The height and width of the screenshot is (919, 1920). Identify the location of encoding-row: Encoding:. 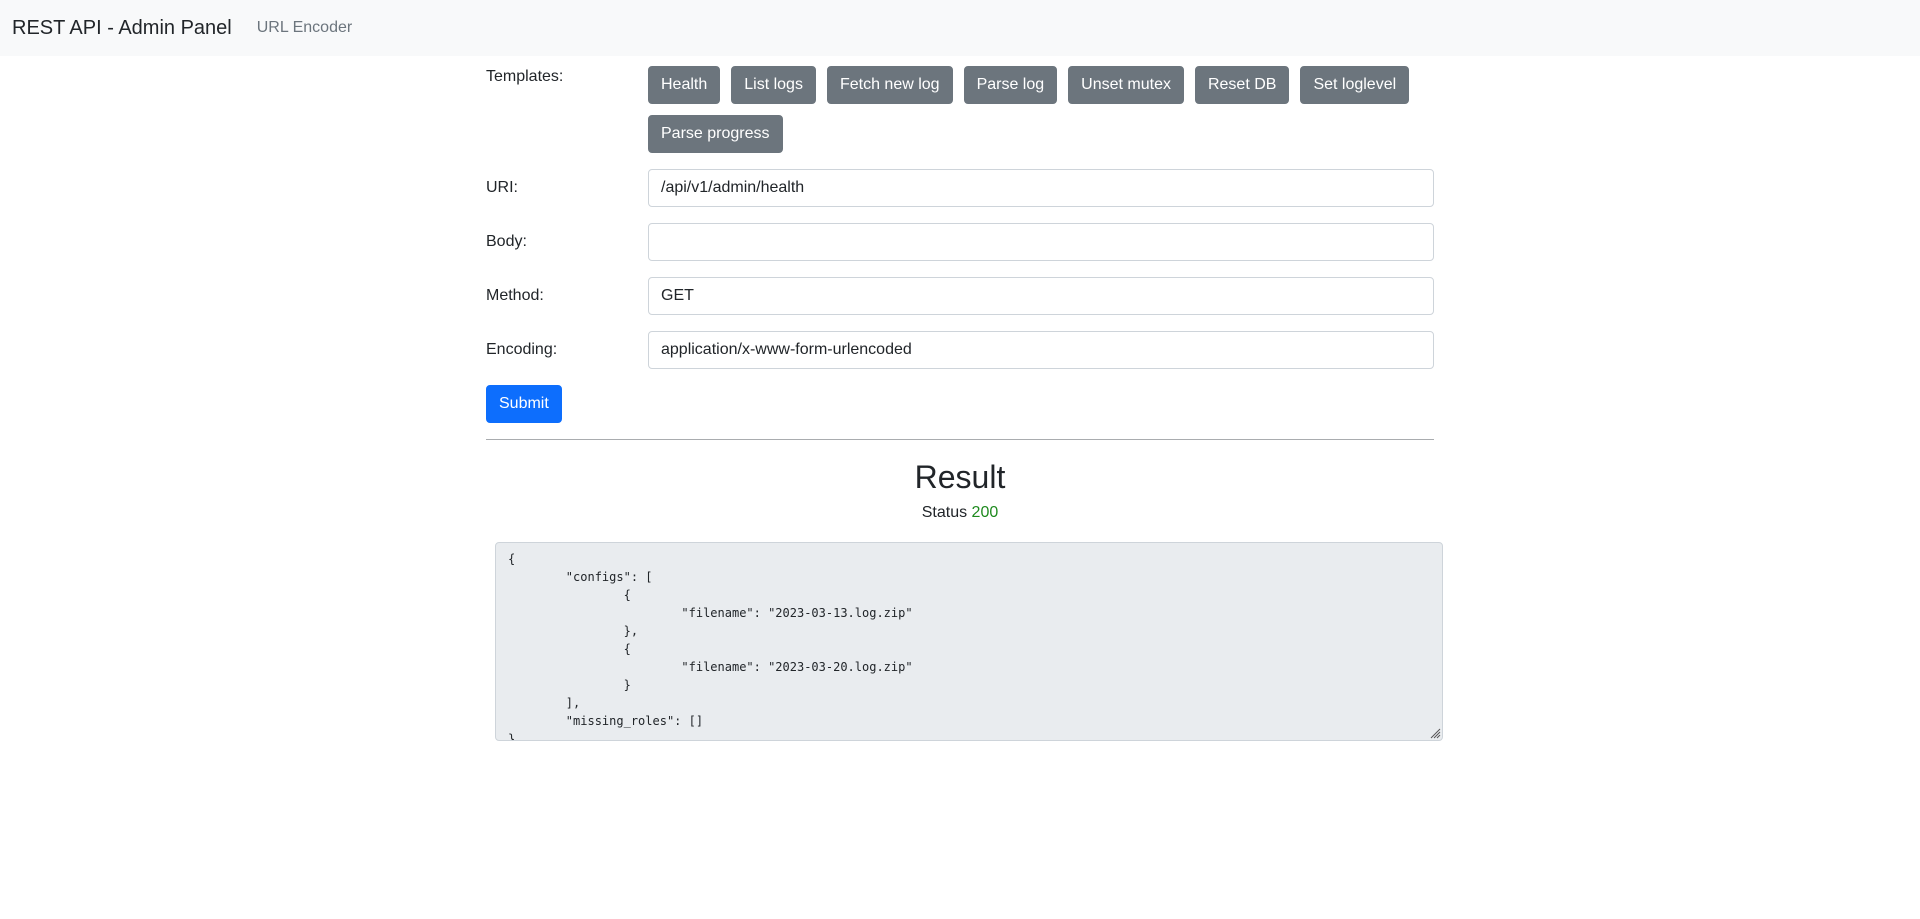
(960, 350).